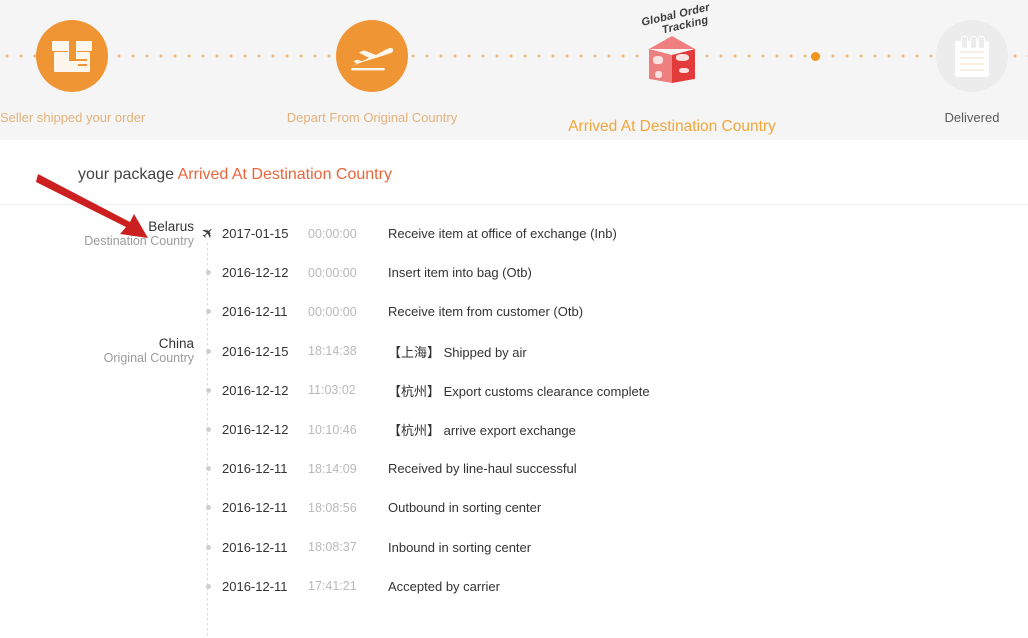  I want to click on tracker-step-delivered: Delivered, so click(964, 62).